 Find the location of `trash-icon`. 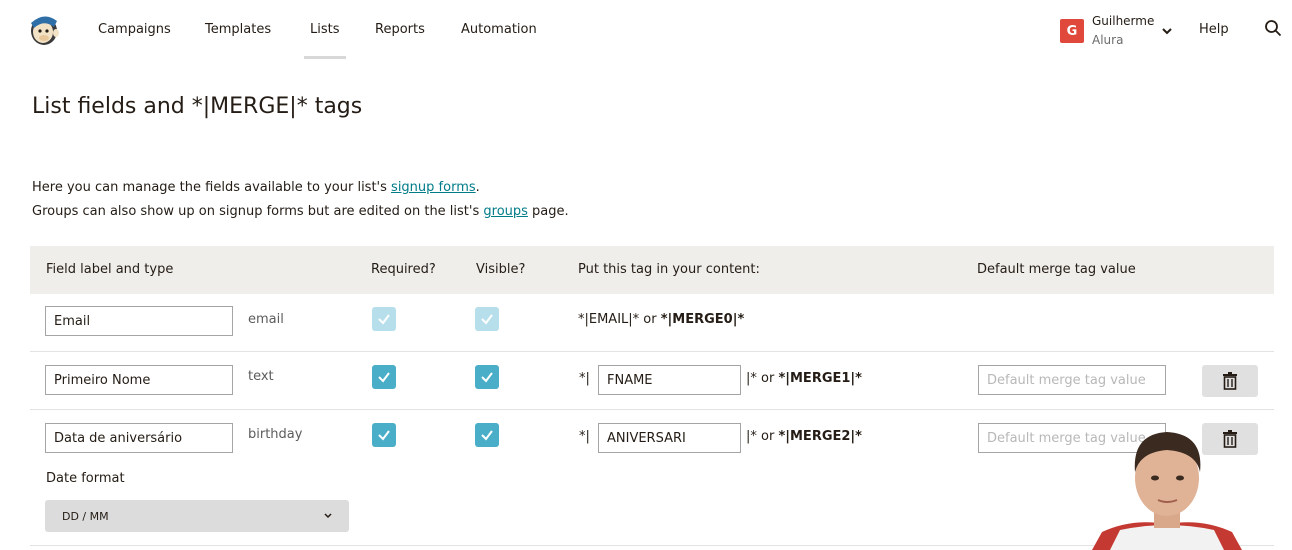

trash-icon is located at coordinates (1230, 381).